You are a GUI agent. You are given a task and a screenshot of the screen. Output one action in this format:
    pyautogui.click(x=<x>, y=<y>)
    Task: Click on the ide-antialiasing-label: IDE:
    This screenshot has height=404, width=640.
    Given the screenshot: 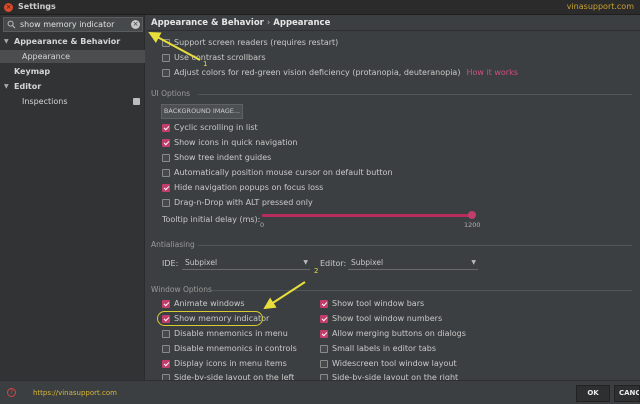 What is the action you would take?
    pyautogui.click(x=170, y=263)
    